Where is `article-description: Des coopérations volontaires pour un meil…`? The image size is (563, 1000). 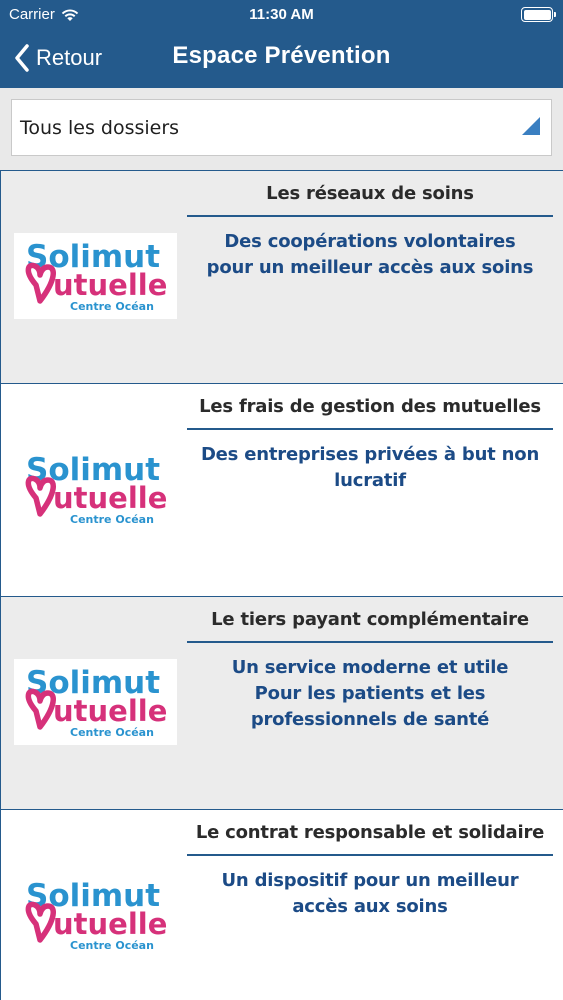 article-description: Des coopérations volontaires pour un meil… is located at coordinates (370, 254).